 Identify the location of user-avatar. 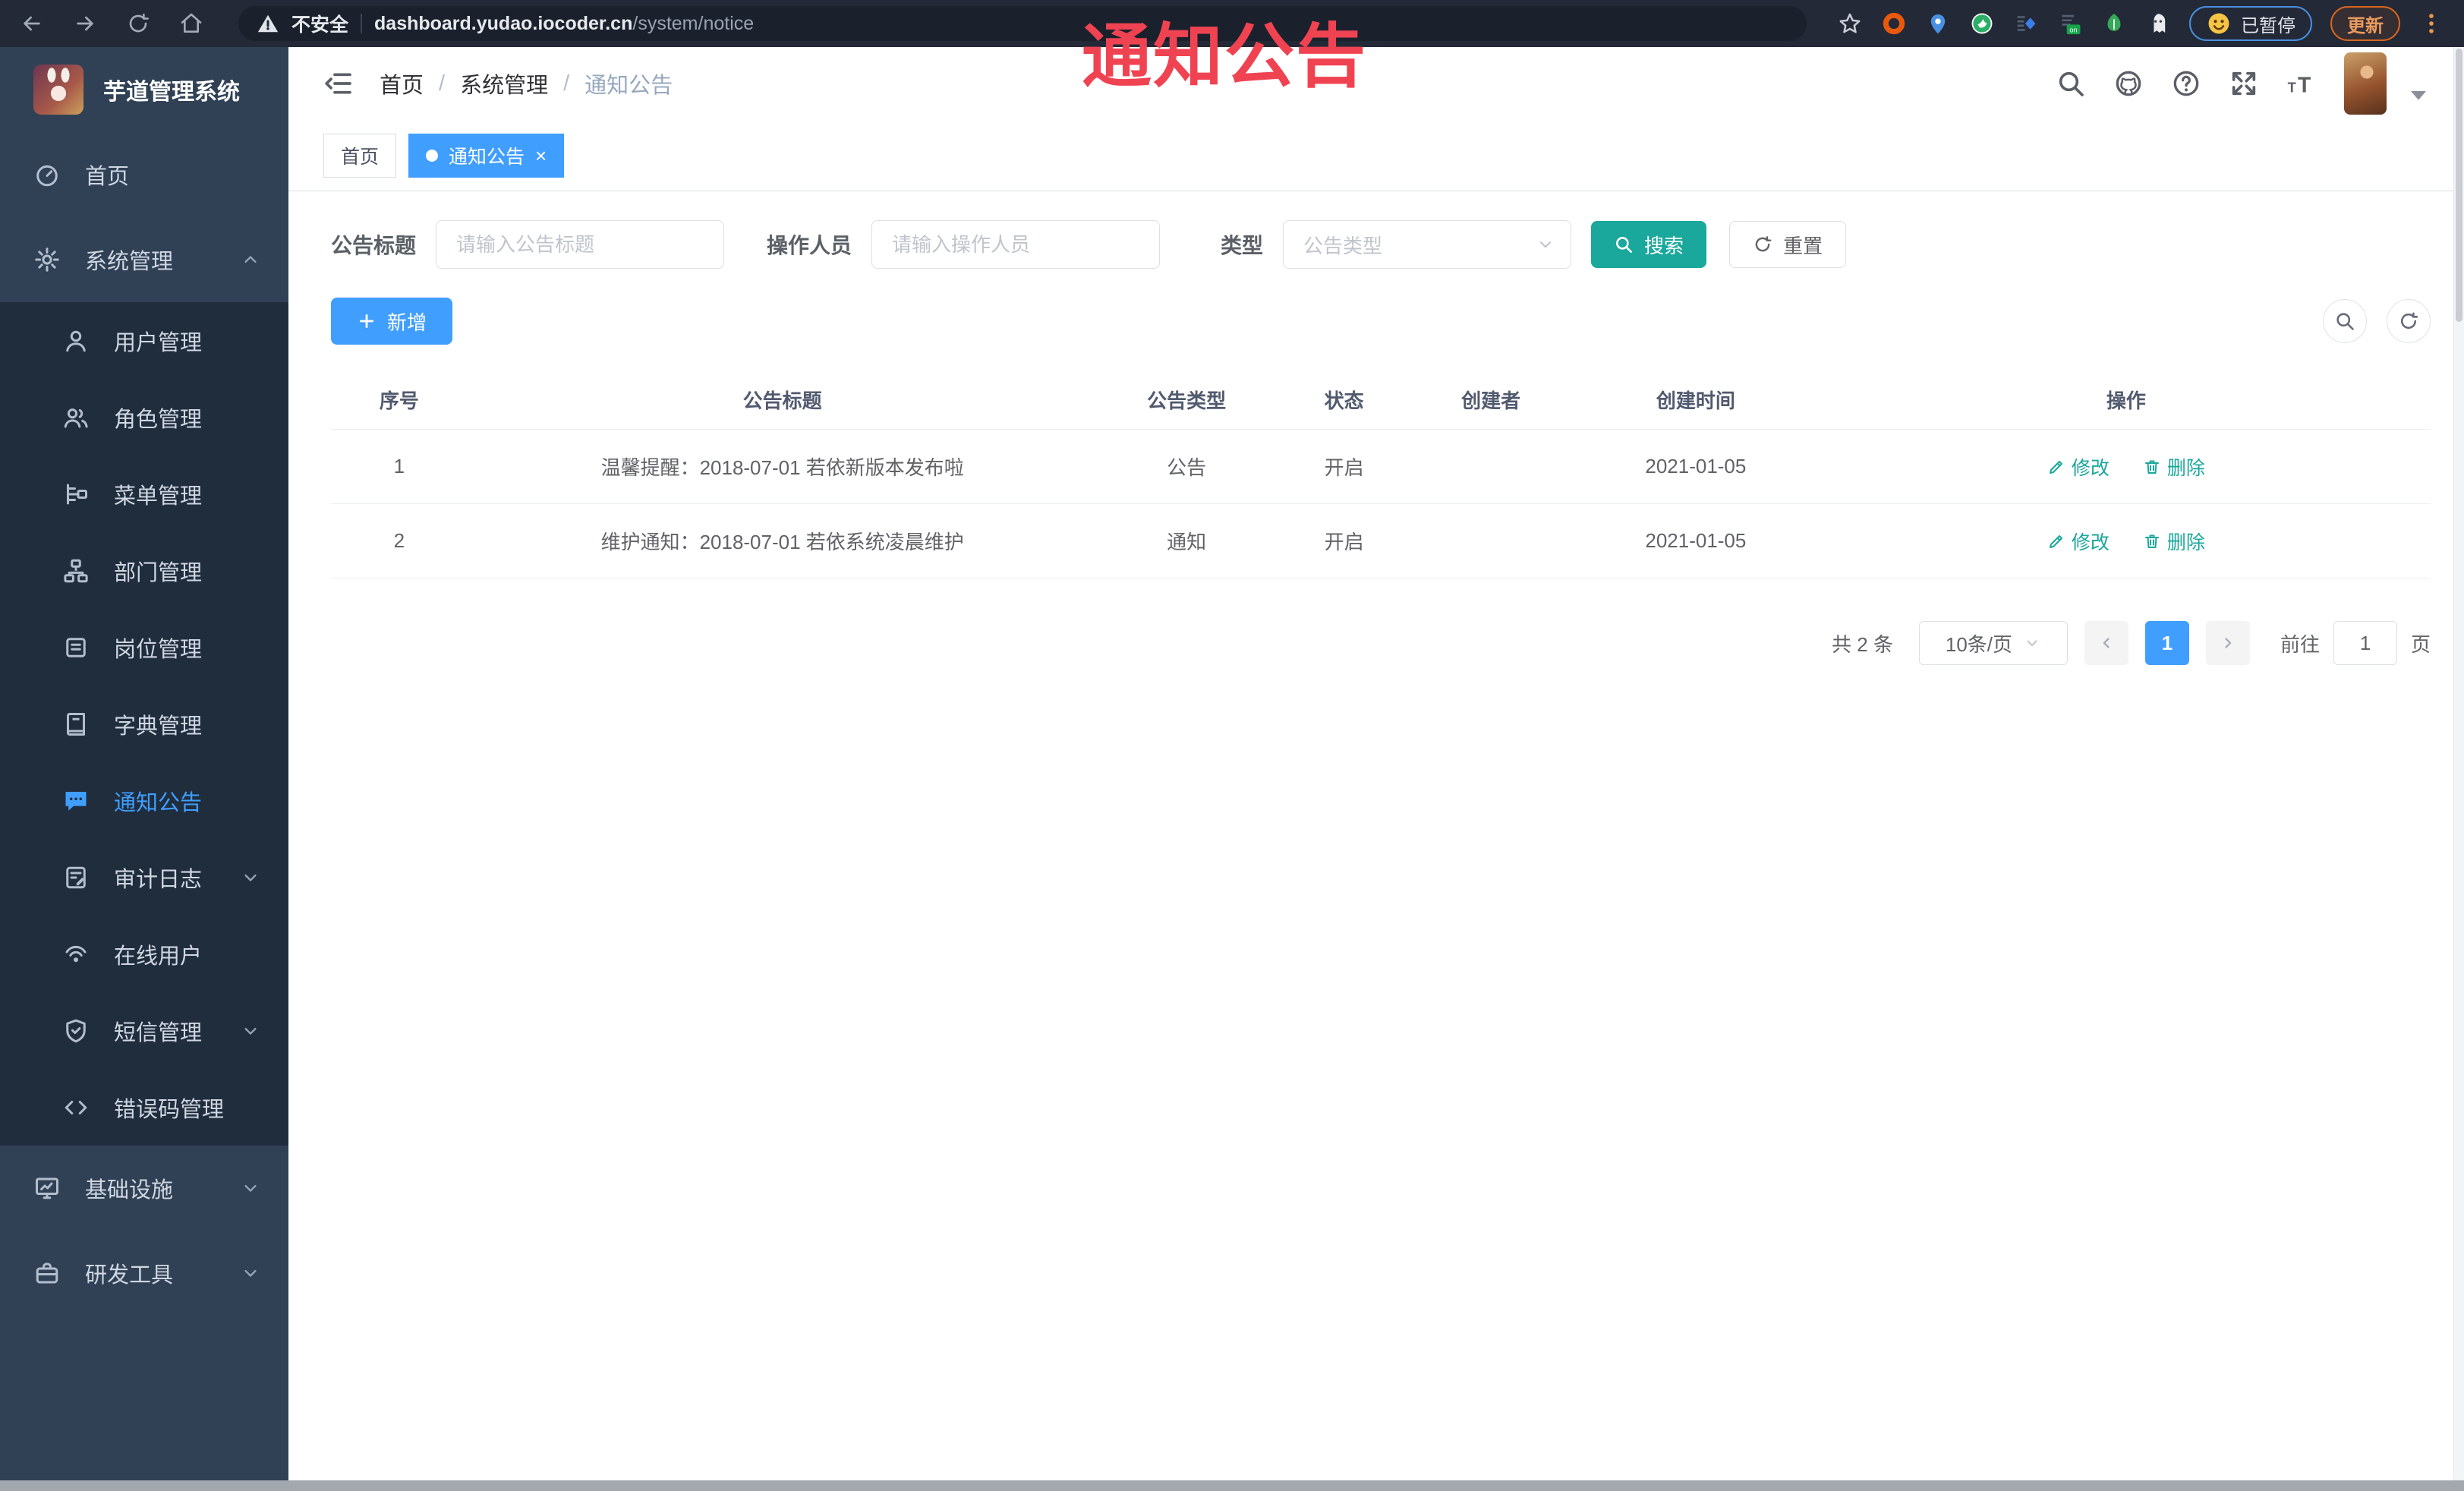
(2365, 83).